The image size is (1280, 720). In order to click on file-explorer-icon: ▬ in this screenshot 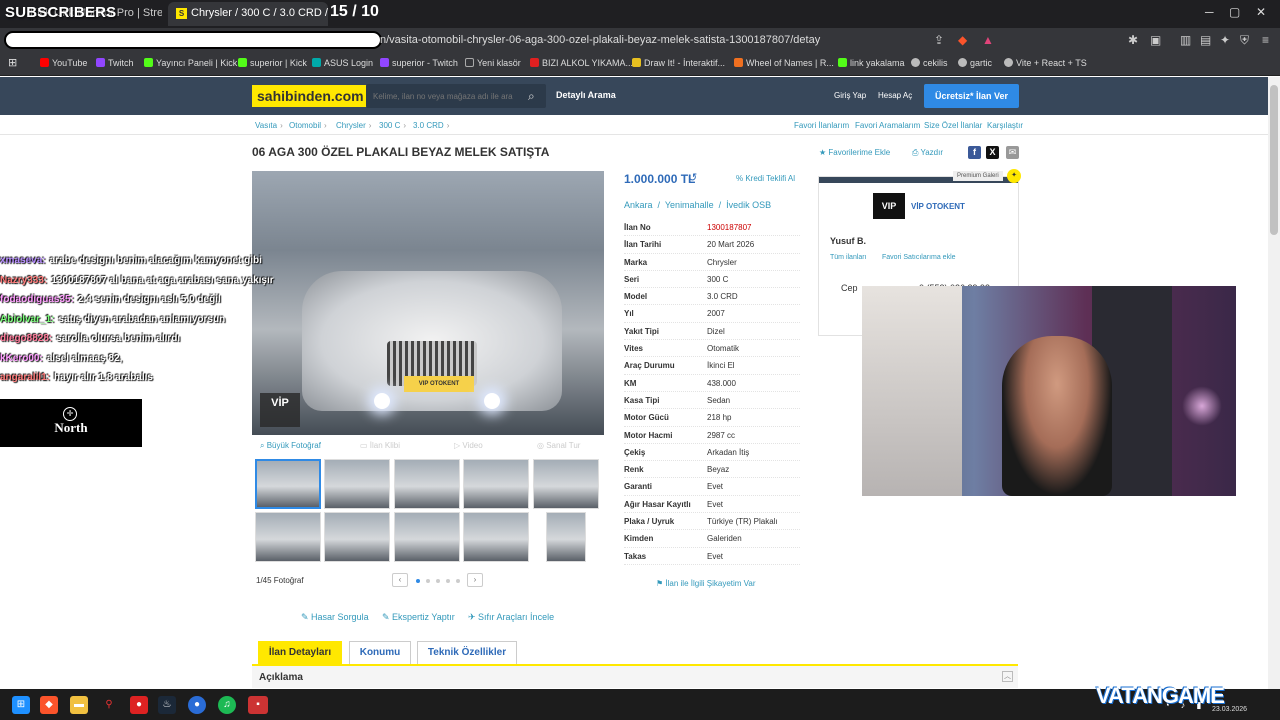, I will do `click(79, 705)`.